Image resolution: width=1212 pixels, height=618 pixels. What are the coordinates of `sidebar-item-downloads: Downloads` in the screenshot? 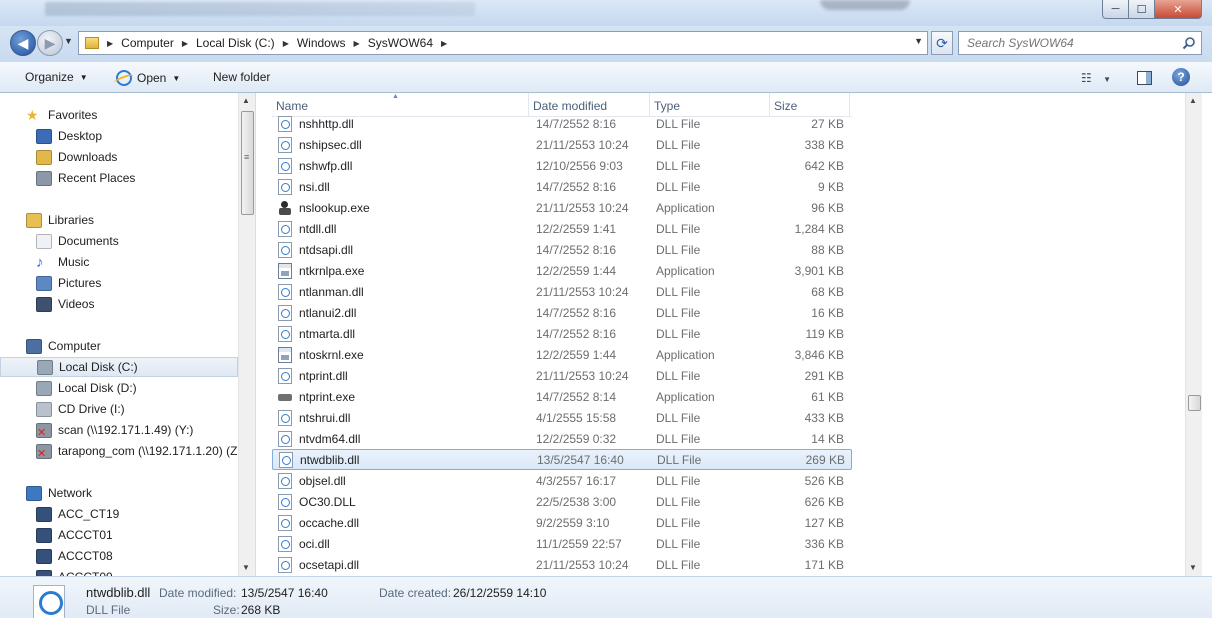 It's located at (119, 157).